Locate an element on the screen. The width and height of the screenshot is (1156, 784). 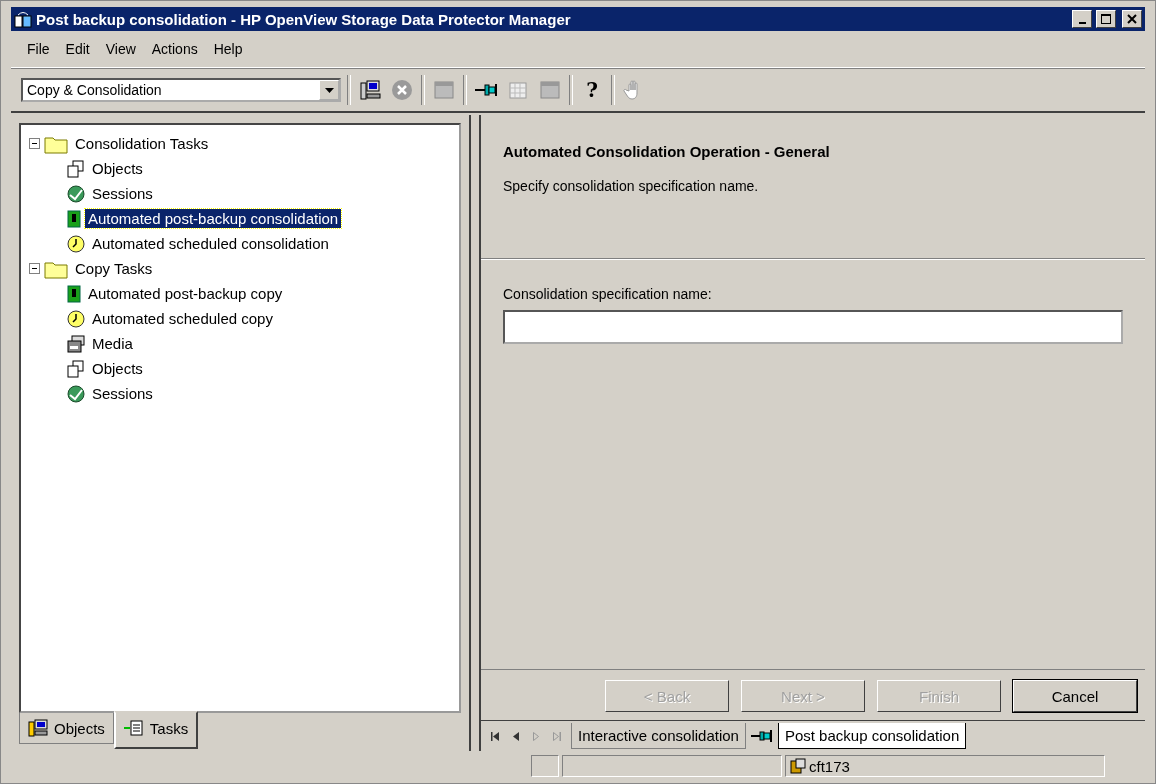
close-icon is located at coordinates (1132, 19).